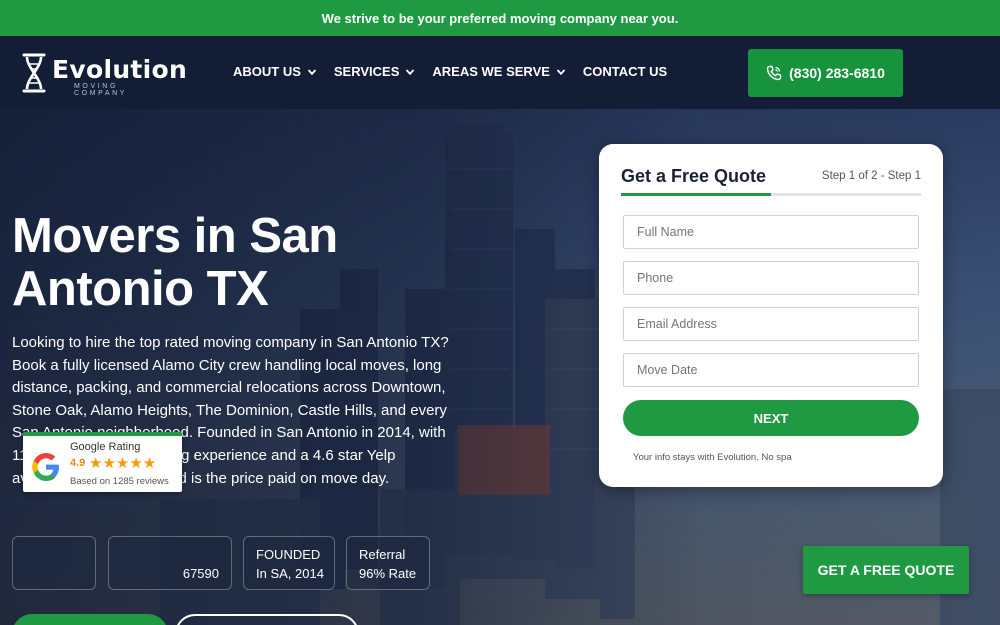 This screenshot has width=1000, height=625. What do you see at coordinates (696, 194) in the screenshot?
I see `quote-progress-fill` at bounding box center [696, 194].